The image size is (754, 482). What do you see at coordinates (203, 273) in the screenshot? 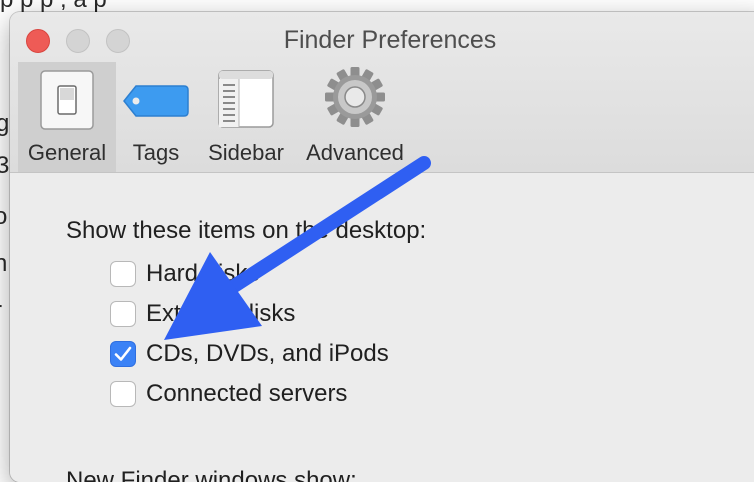
I see `option-label: Hard disks` at bounding box center [203, 273].